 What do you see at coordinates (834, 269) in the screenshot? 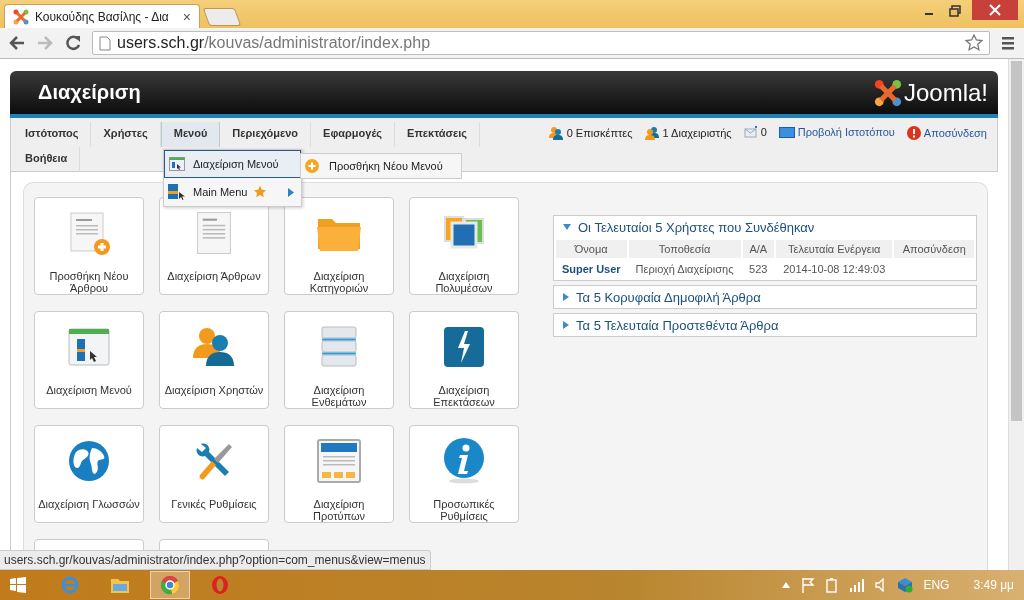
I see `table-cell: 2014-10-08 12:49:03` at bounding box center [834, 269].